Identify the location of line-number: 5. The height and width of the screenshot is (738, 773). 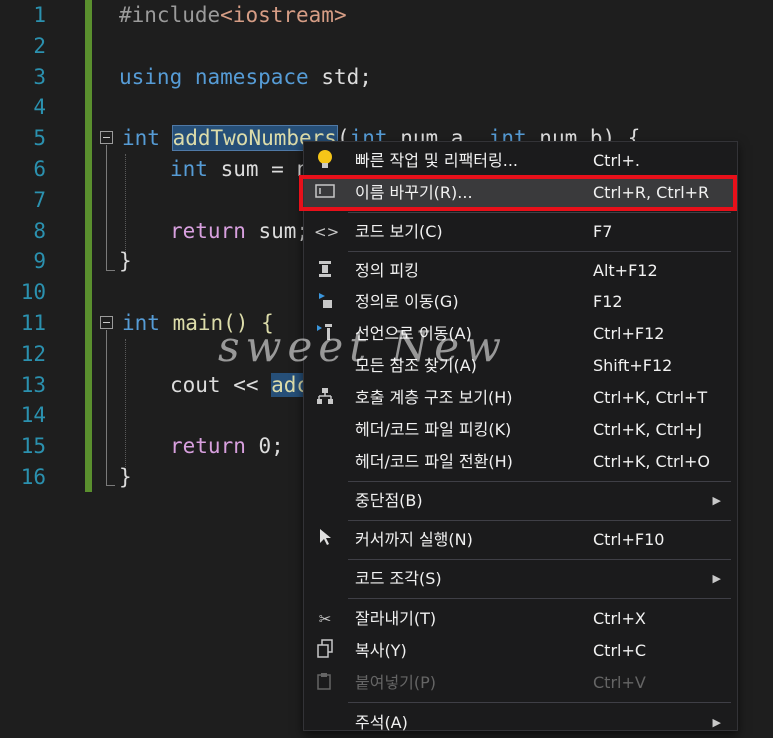
(39, 138).